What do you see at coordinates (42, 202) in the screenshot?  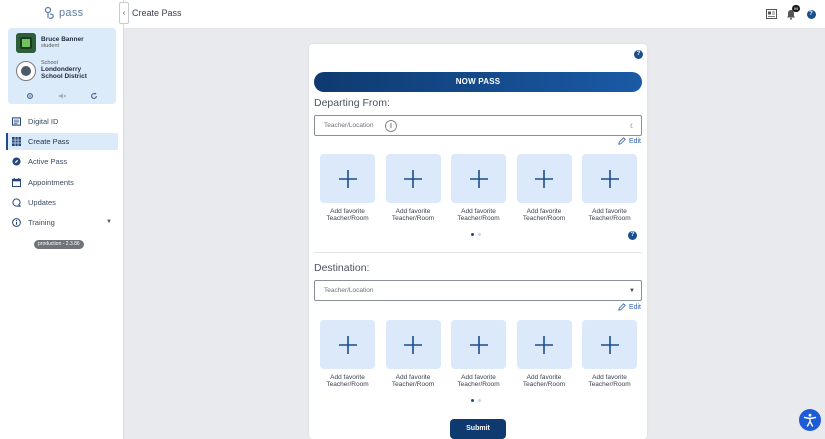 I see `sidebar-item-label: Updates` at bounding box center [42, 202].